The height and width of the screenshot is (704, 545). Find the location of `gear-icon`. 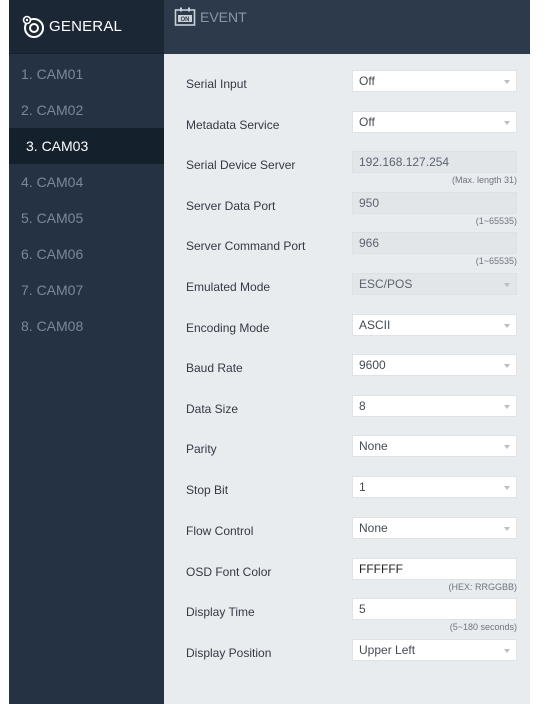

gear-icon is located at coordinates (33, 26).